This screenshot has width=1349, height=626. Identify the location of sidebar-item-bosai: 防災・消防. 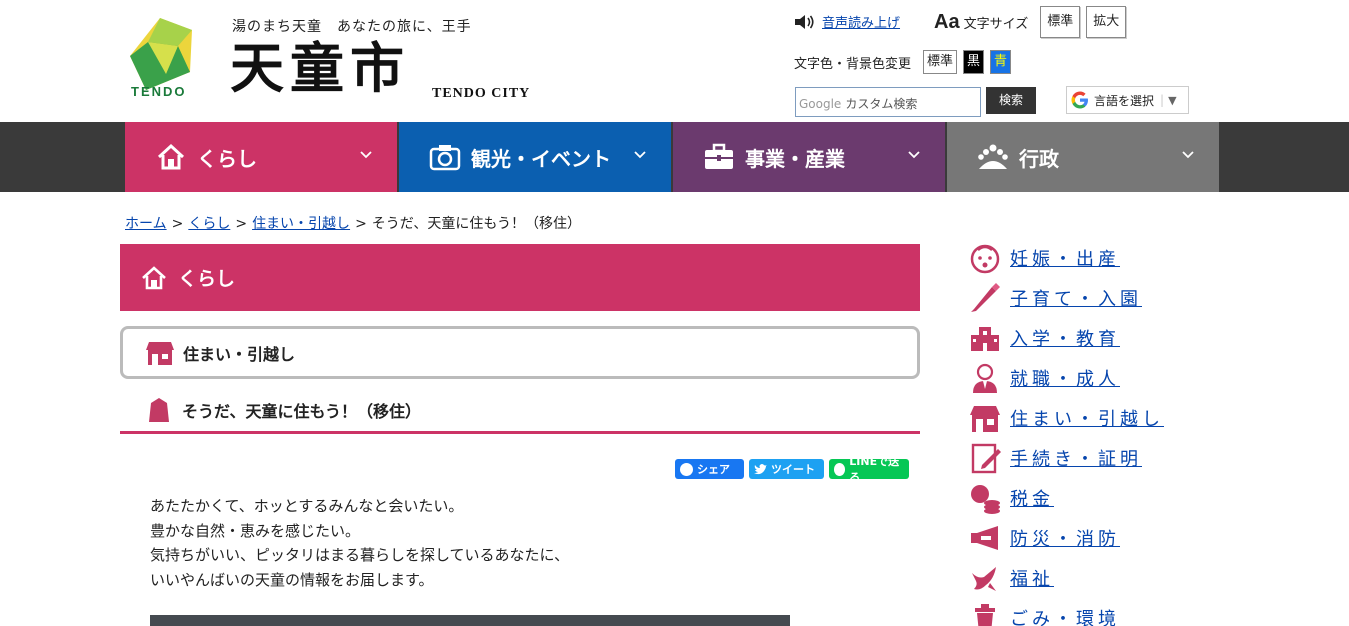
(1098, 538).